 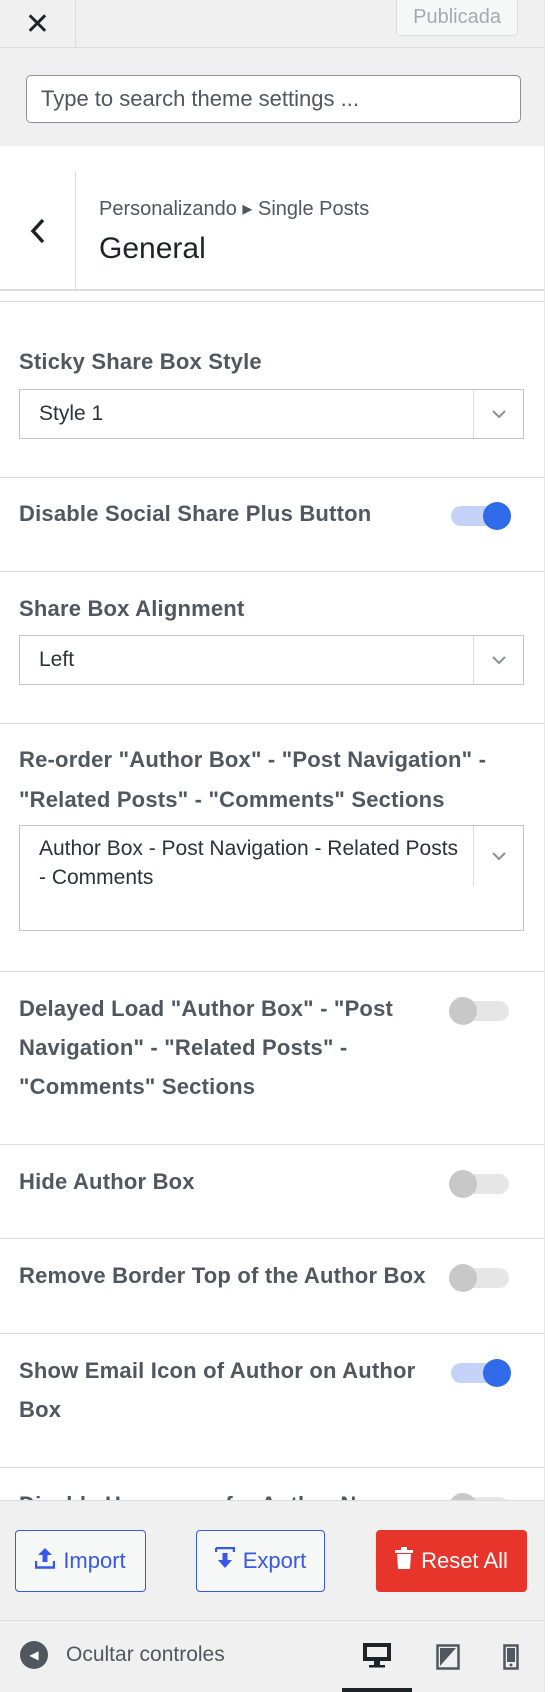 What do you see at coordinates (547, 846) in the screenshot?
I see `preview-edge` at bounding box center [547, 846].